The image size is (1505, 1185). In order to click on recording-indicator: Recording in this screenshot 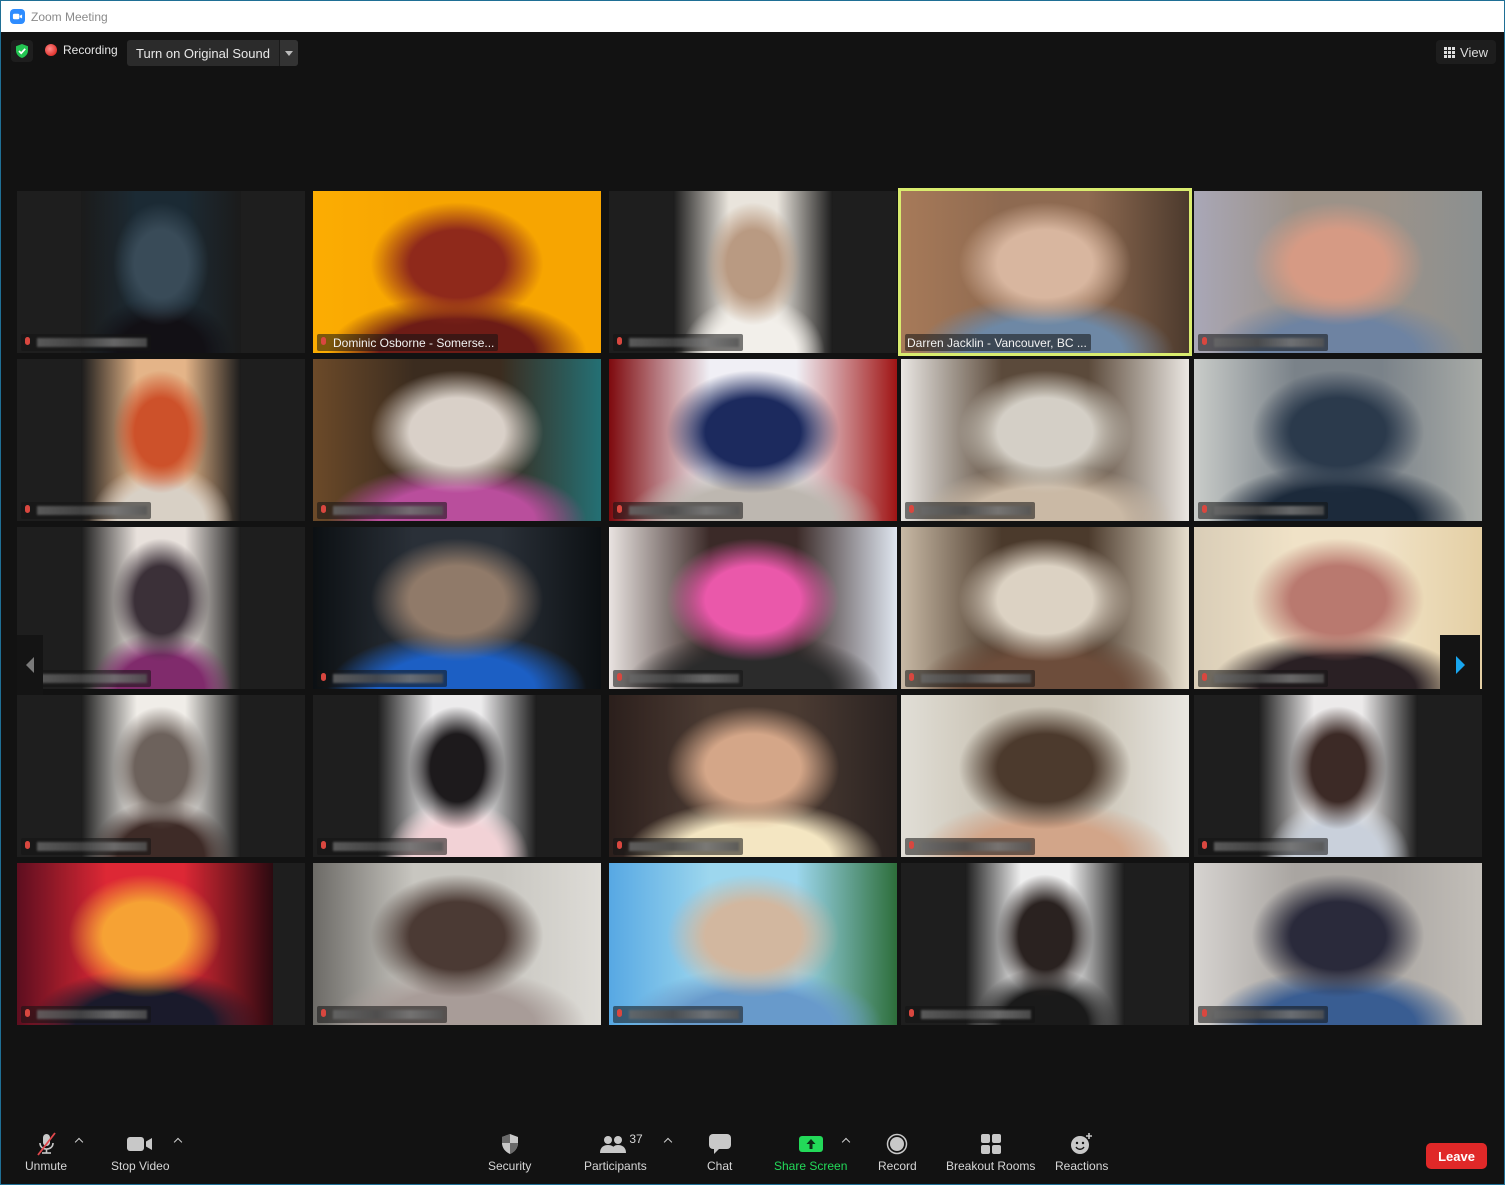, I will do `click(81, 50)`.